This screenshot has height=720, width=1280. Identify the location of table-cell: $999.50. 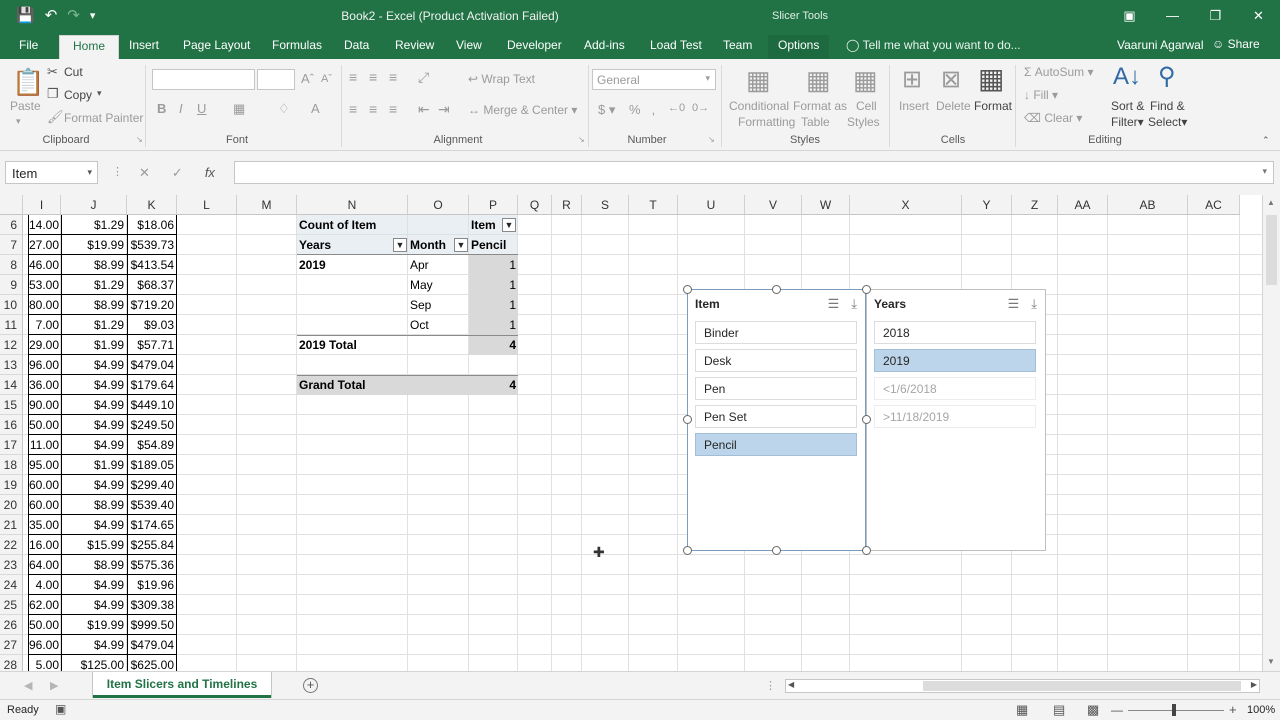
(150, 625).